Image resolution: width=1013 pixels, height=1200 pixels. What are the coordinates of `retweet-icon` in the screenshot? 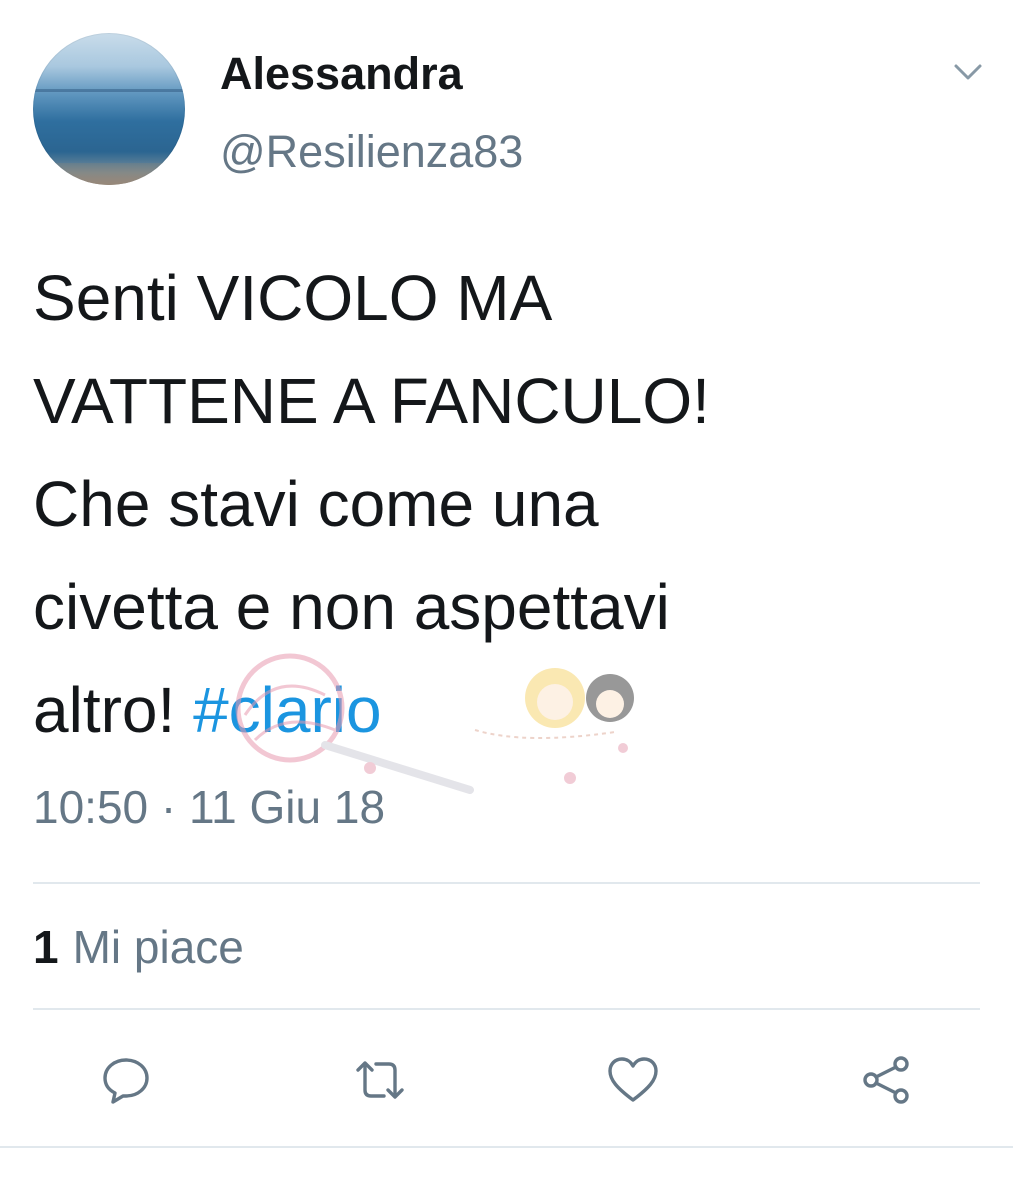 It's located at (380, 1080).